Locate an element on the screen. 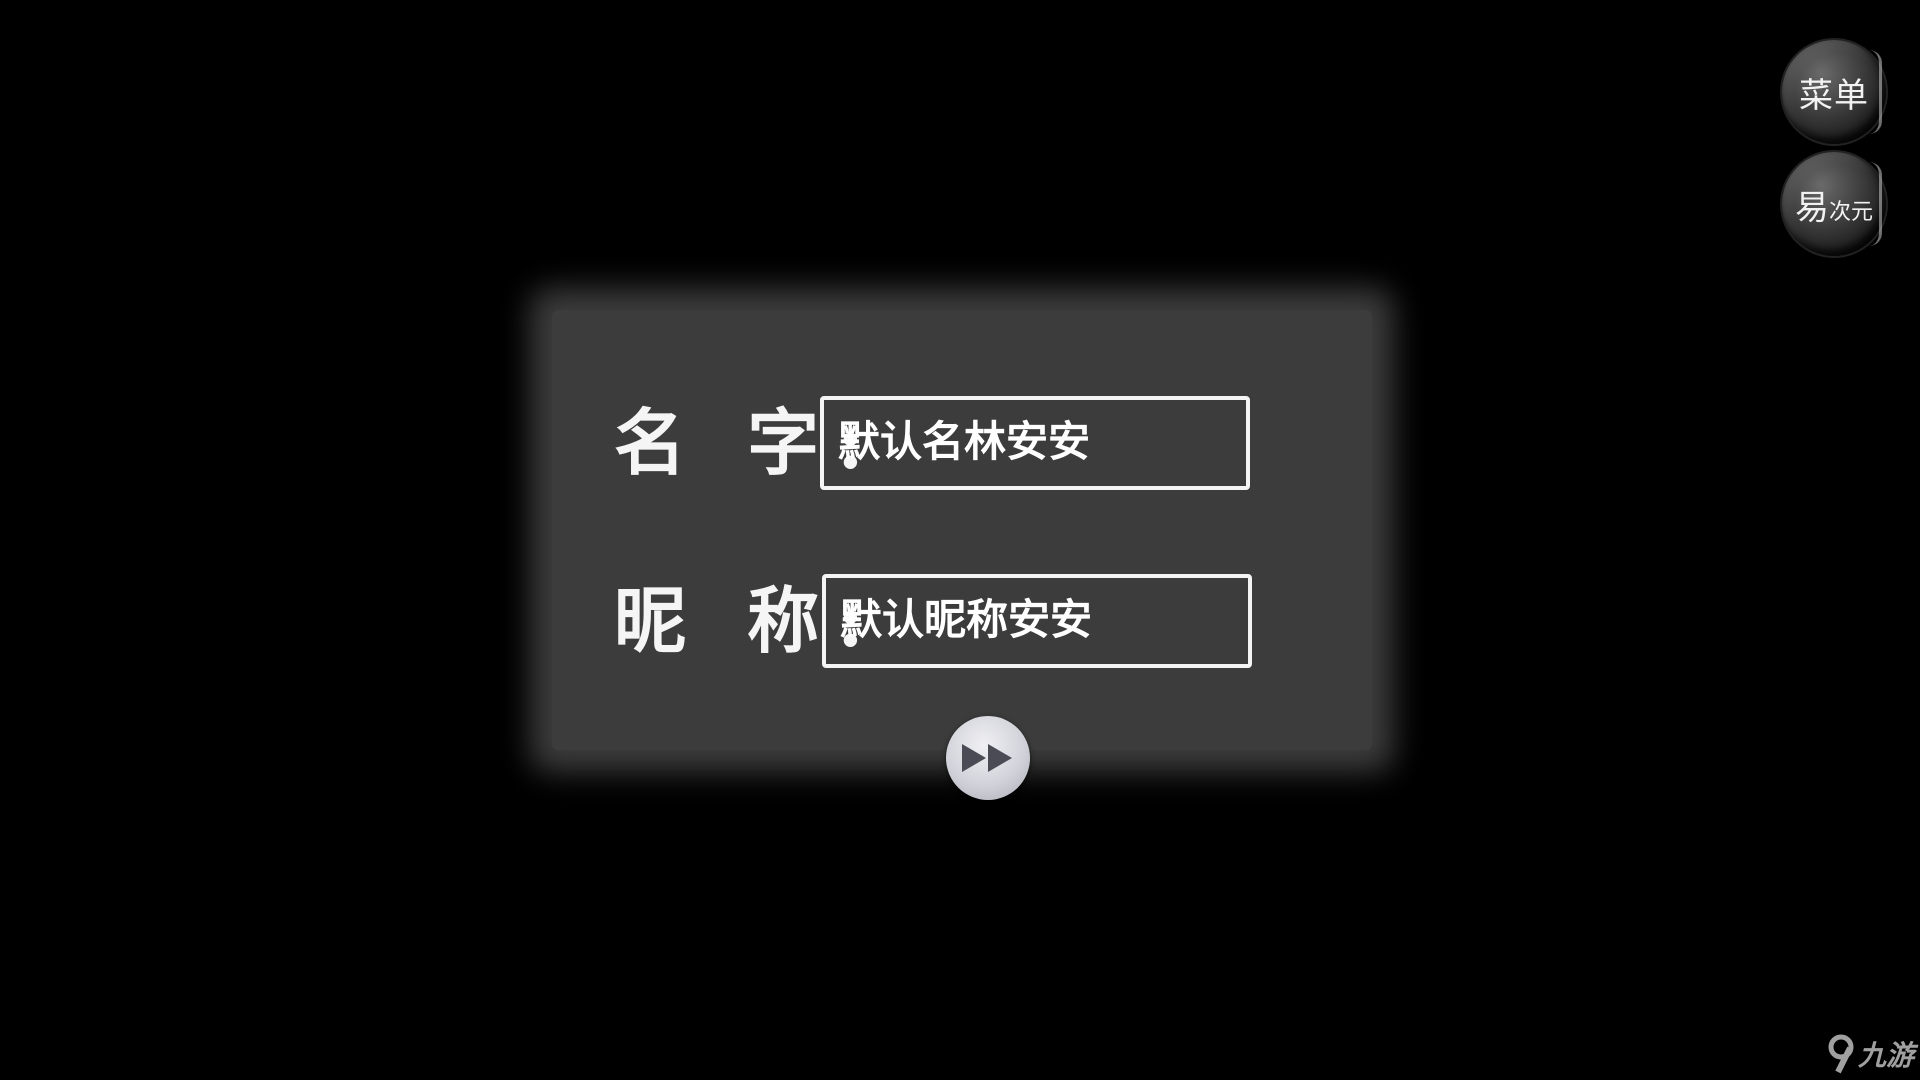 This screenshot has width=1920, height=1080. menu-button: 菜单 is located at coordinates (1834, 92).